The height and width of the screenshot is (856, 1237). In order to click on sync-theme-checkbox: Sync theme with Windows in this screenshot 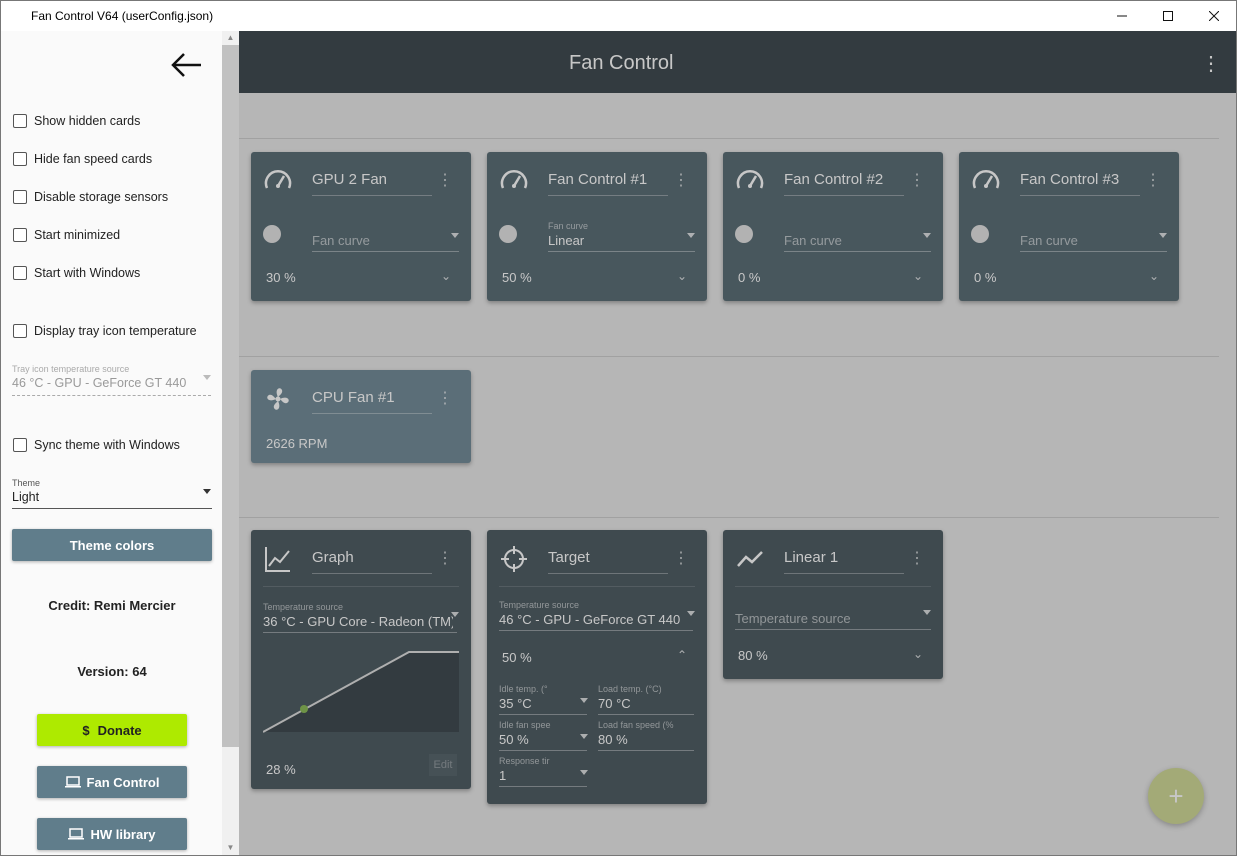, I will do `click(96, 445)`.